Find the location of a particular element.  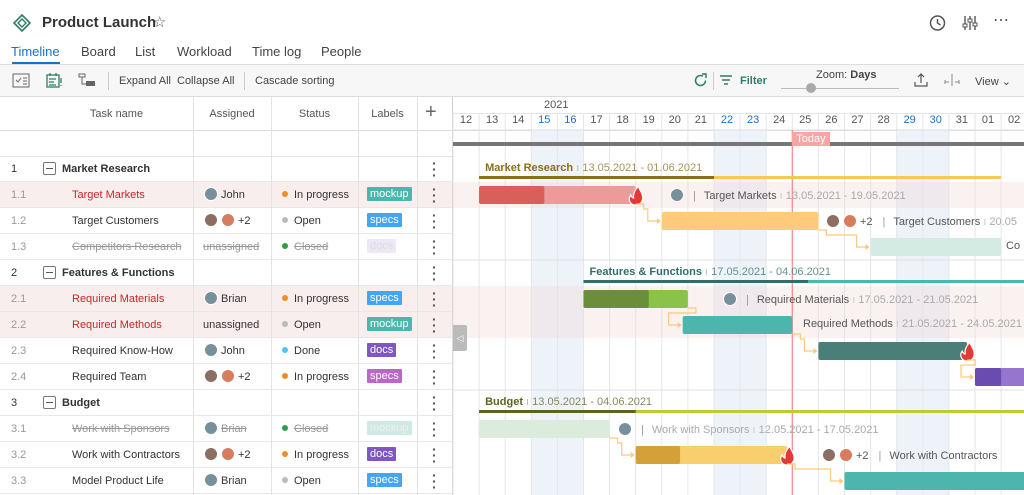

group-bar-label: Budget ı 13.05.2021 - 04.06.2021 is located at coordinates (569, 402).